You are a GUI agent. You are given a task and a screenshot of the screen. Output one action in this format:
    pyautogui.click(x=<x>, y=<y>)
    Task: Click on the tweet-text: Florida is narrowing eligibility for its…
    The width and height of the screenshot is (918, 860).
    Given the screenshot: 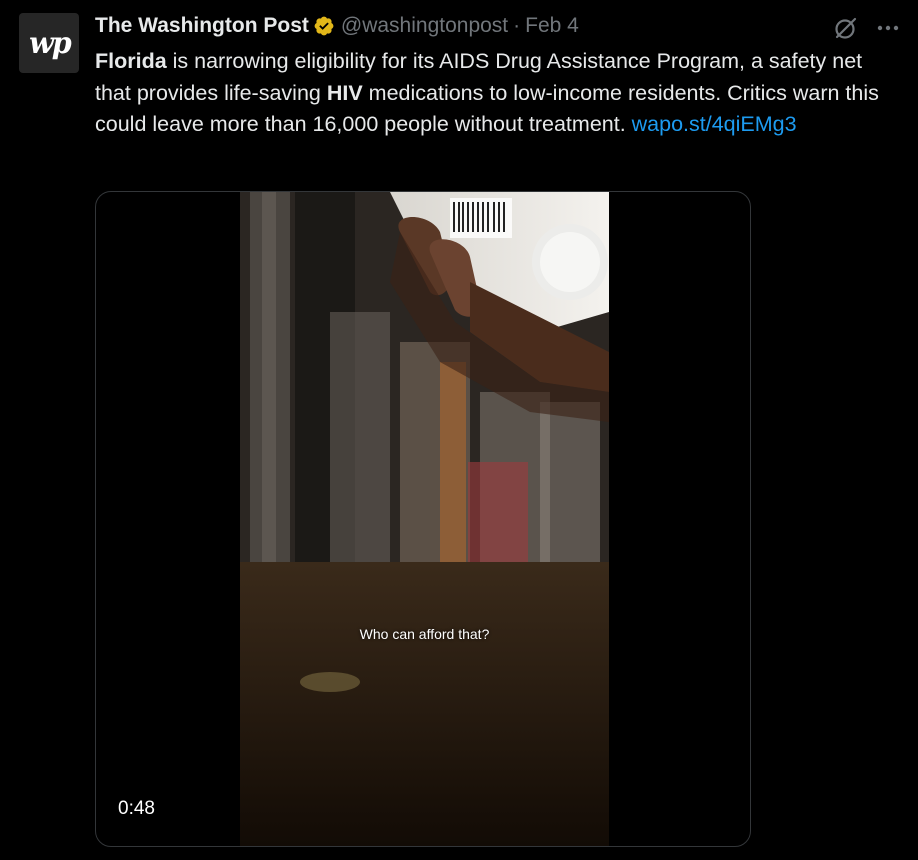 What is the action you would take?
    pyautogui.click(x=495, y=93)
    